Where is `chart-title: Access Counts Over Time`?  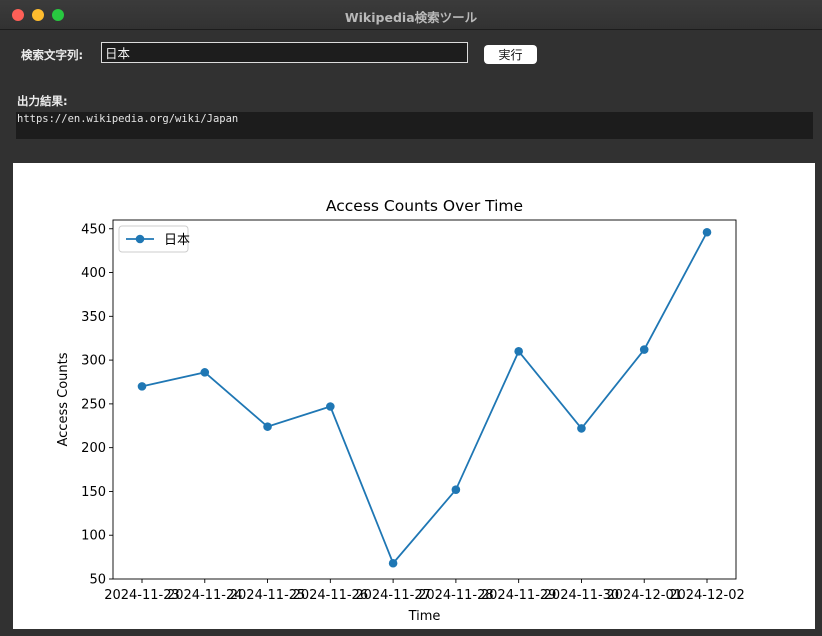
chart-title: Access Counts Over Time is located at coordinates (424, 206).